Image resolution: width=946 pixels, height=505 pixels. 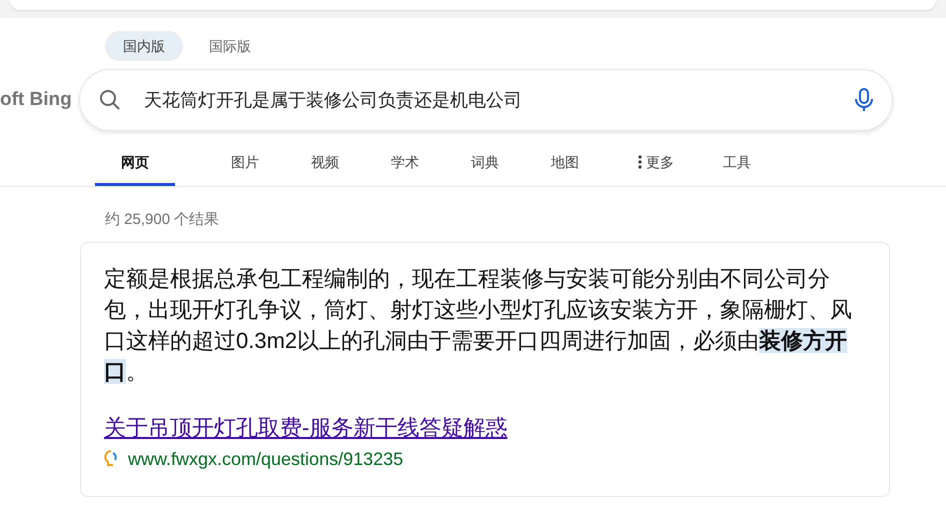 I want to click on region-tab: 国内版, so click(x=144, y=46).